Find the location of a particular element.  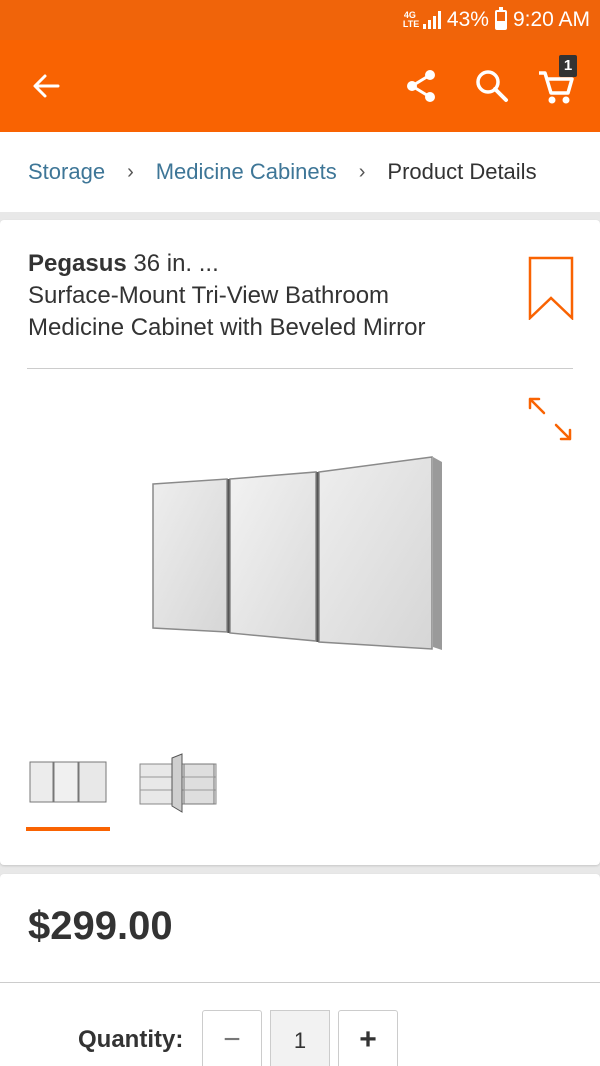

quantity-label: Quantity: is located at coordinates (131, 1039).